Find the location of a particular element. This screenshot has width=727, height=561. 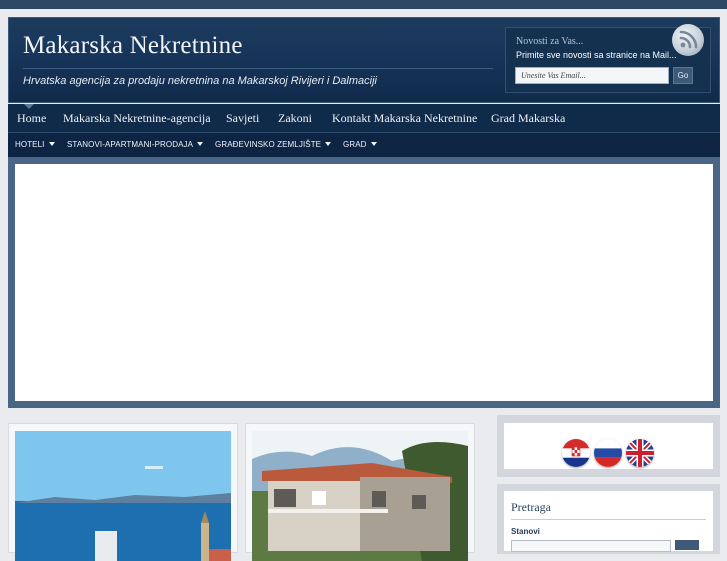

subnav-item-stanovi: STANOVI-APARTMANI-PRODAJA is located at coordinates (135, 144).